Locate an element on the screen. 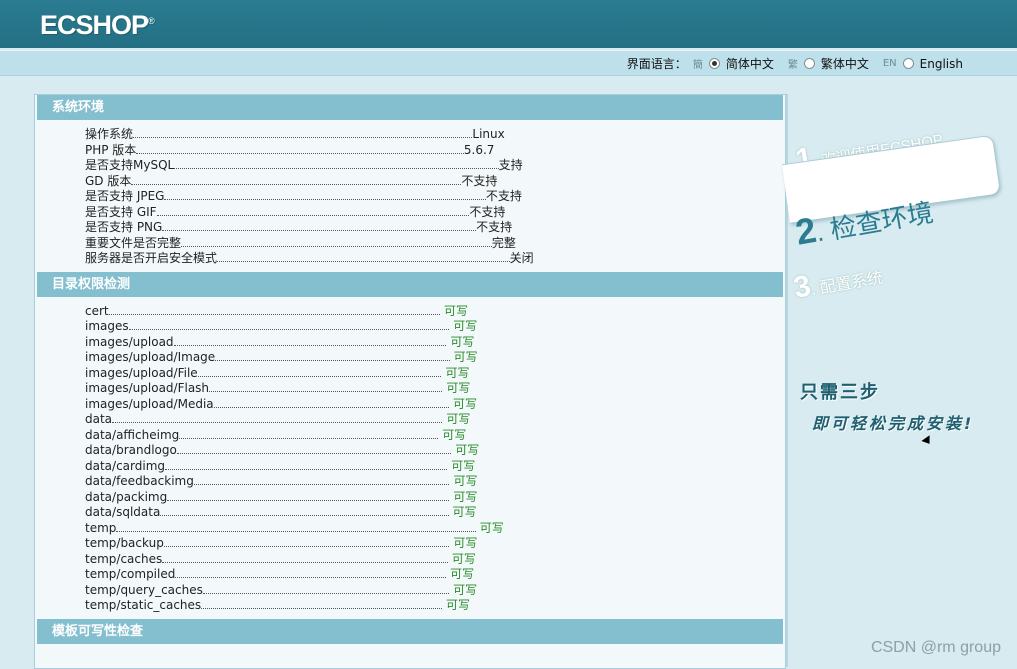 This screenshot has width=1017, height=669. env-row: PHP 版本 5.6.7 is located at coordinates (435, 150).